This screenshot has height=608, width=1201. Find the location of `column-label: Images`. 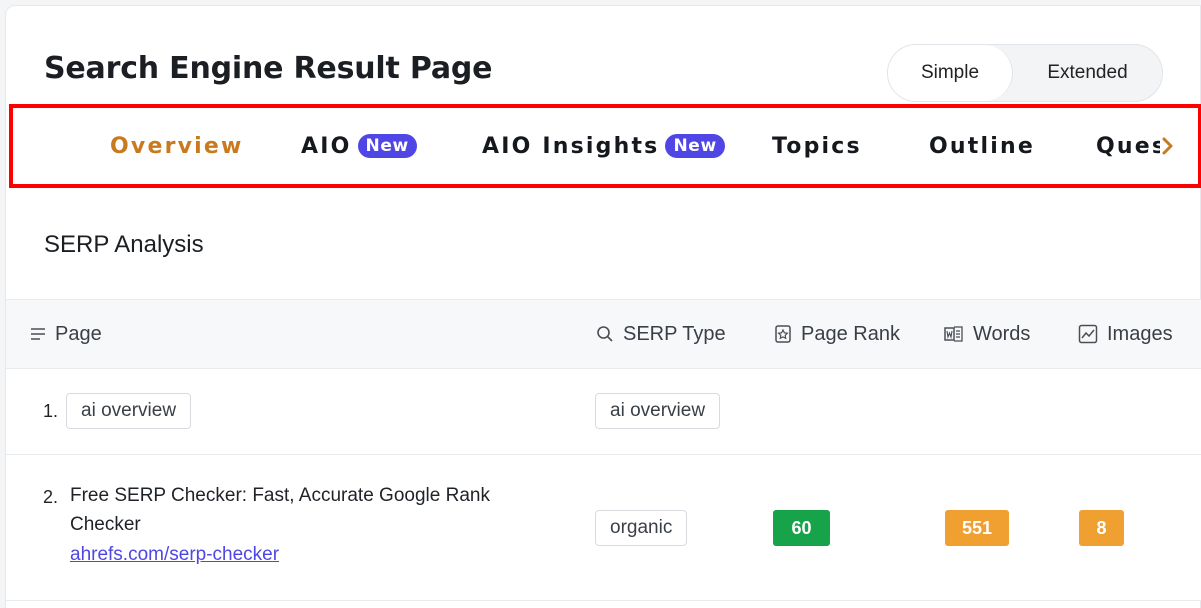

column-label: Images is located at coordinates (1140, 333).